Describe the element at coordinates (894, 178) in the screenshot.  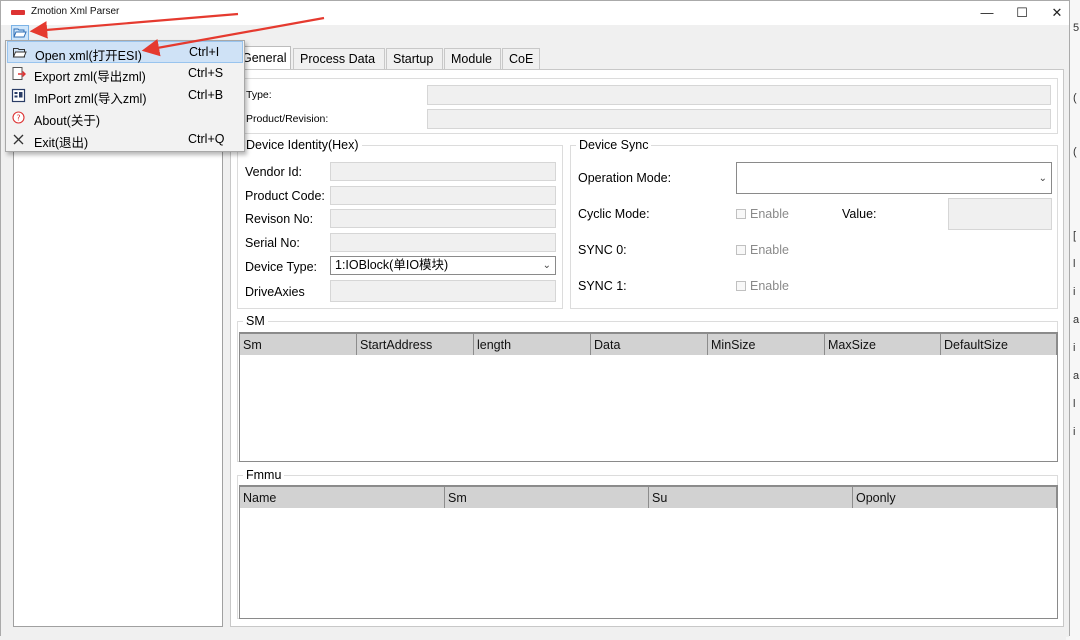
I see `operation-mode-select: ⌄` at that location.